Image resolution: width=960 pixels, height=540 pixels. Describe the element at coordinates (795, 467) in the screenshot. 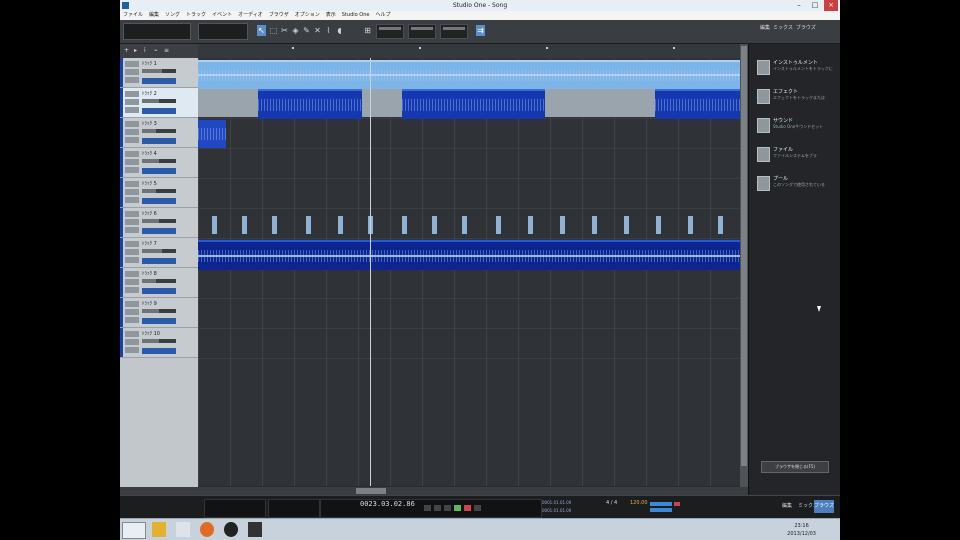

I see `close-browser-button: ブラウザを閉じる(F5)` at that location.